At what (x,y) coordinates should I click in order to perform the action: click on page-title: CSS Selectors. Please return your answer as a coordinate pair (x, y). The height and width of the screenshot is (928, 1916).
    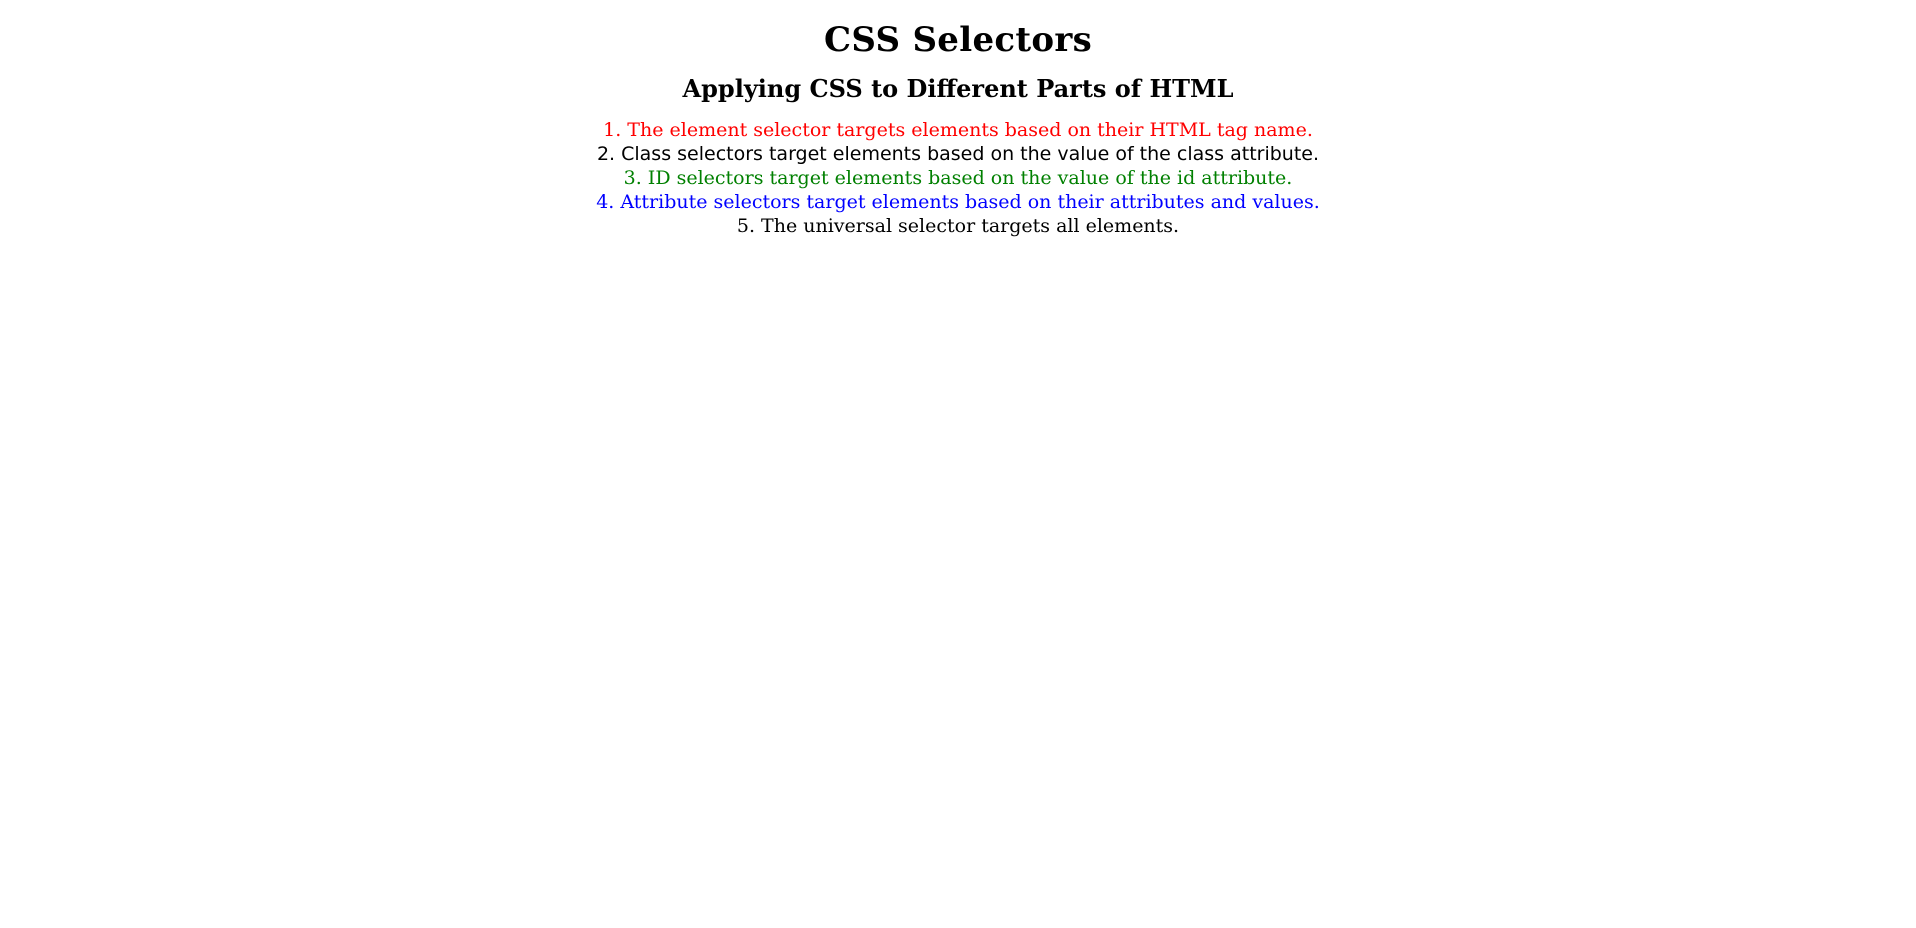
    Looking at the image, I should click on (958, 40).